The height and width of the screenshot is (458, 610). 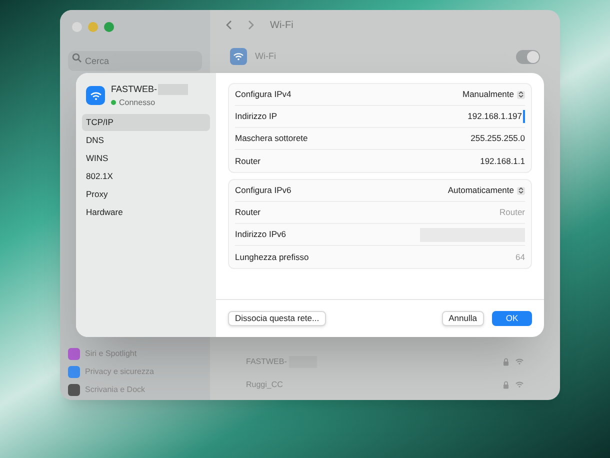 What do you see at coordinates (463, 318) in the screenshot?
I see `cancel-button: Annulla` at bounding box center [463, 318].